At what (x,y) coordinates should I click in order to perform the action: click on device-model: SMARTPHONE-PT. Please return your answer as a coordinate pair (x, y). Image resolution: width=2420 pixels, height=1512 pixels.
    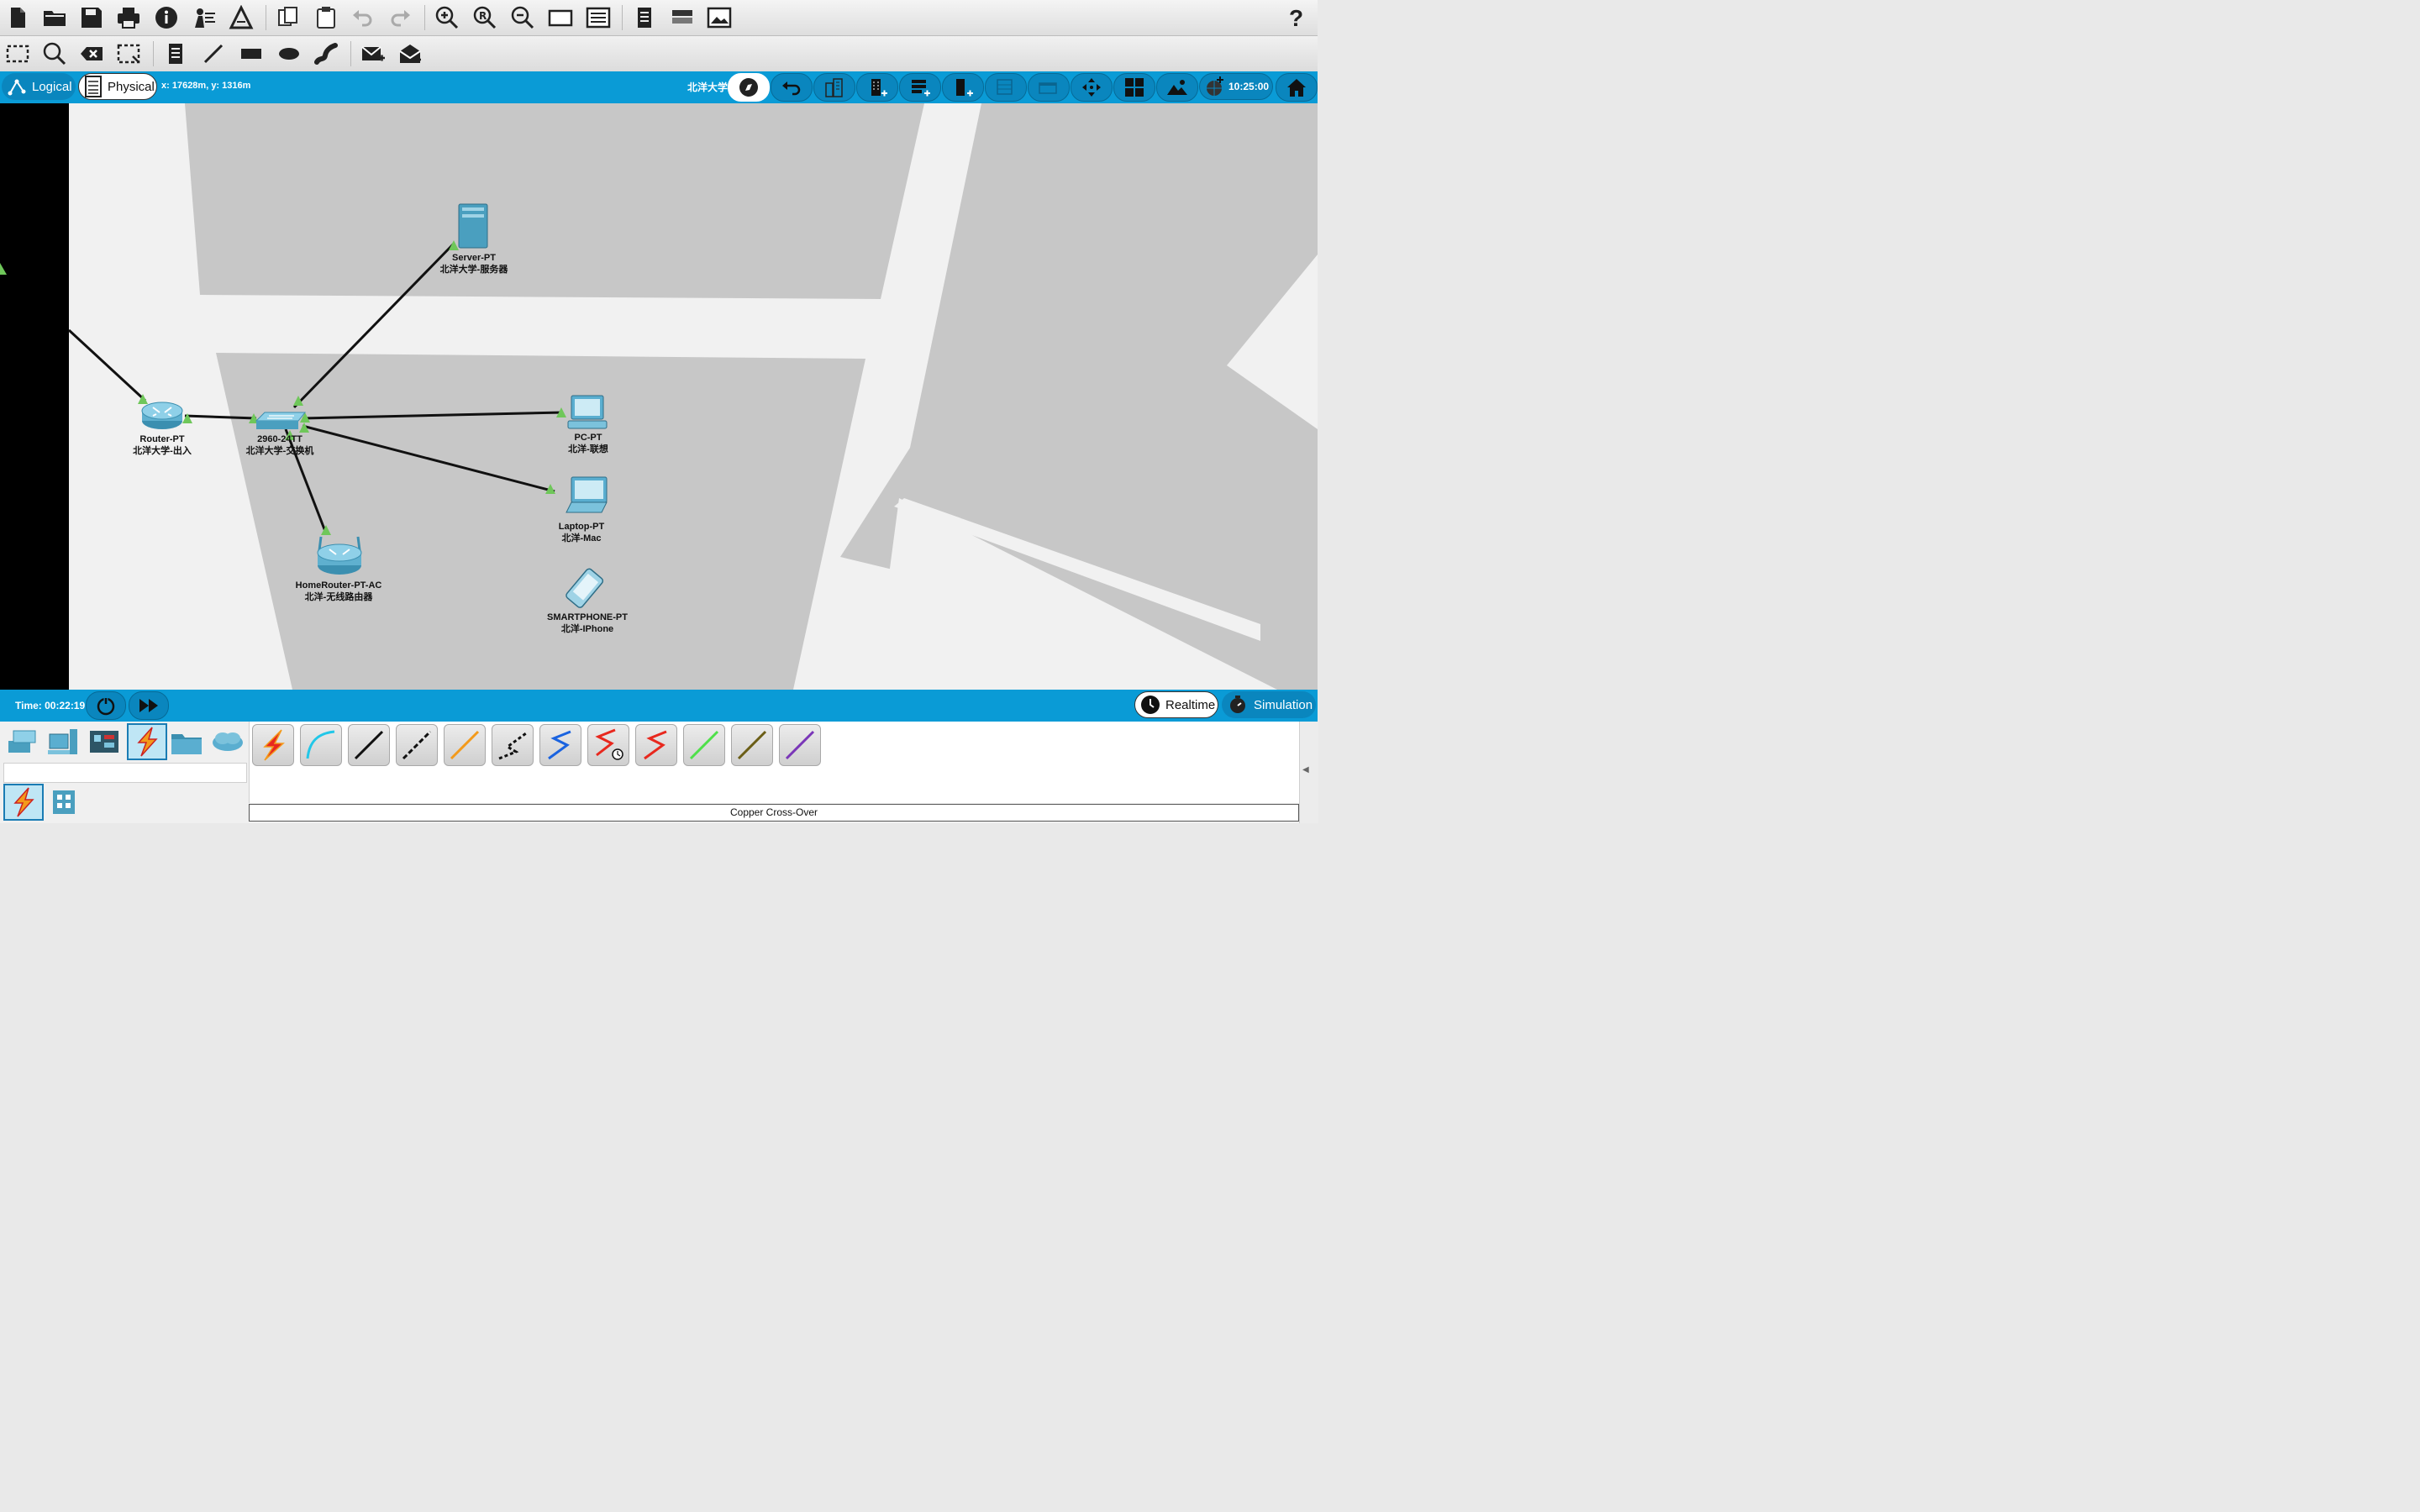
    Looking at the image, I should click on (587, 617).